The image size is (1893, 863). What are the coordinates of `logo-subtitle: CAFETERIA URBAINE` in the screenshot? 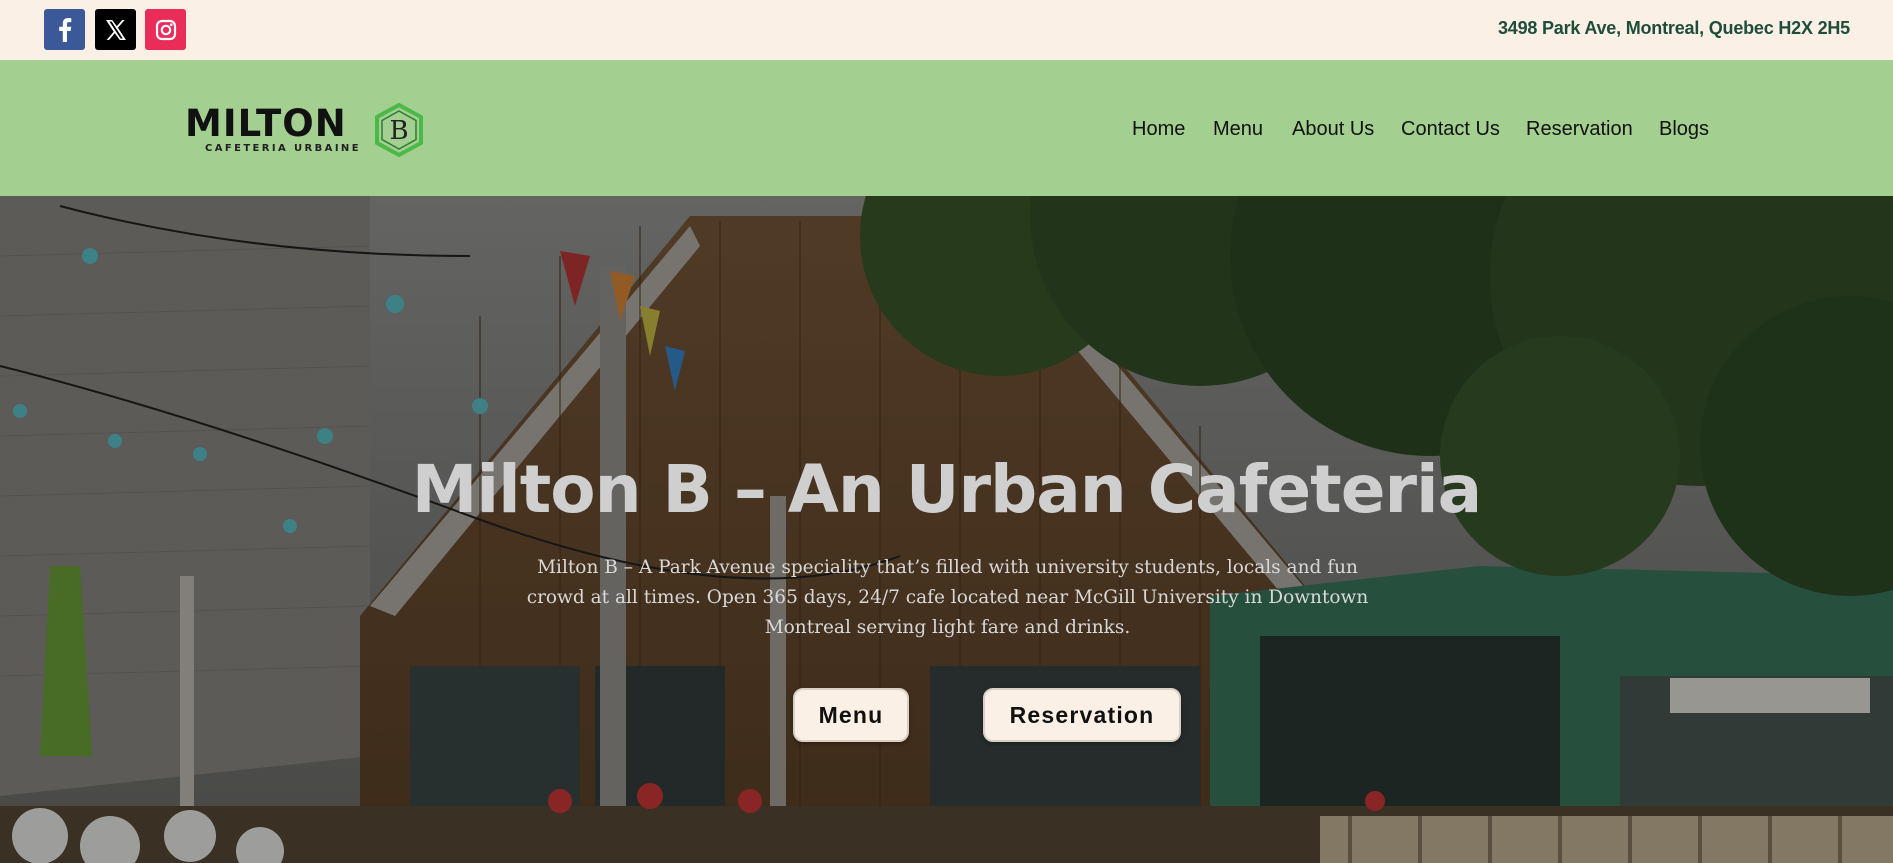 It's located at (283, 148).